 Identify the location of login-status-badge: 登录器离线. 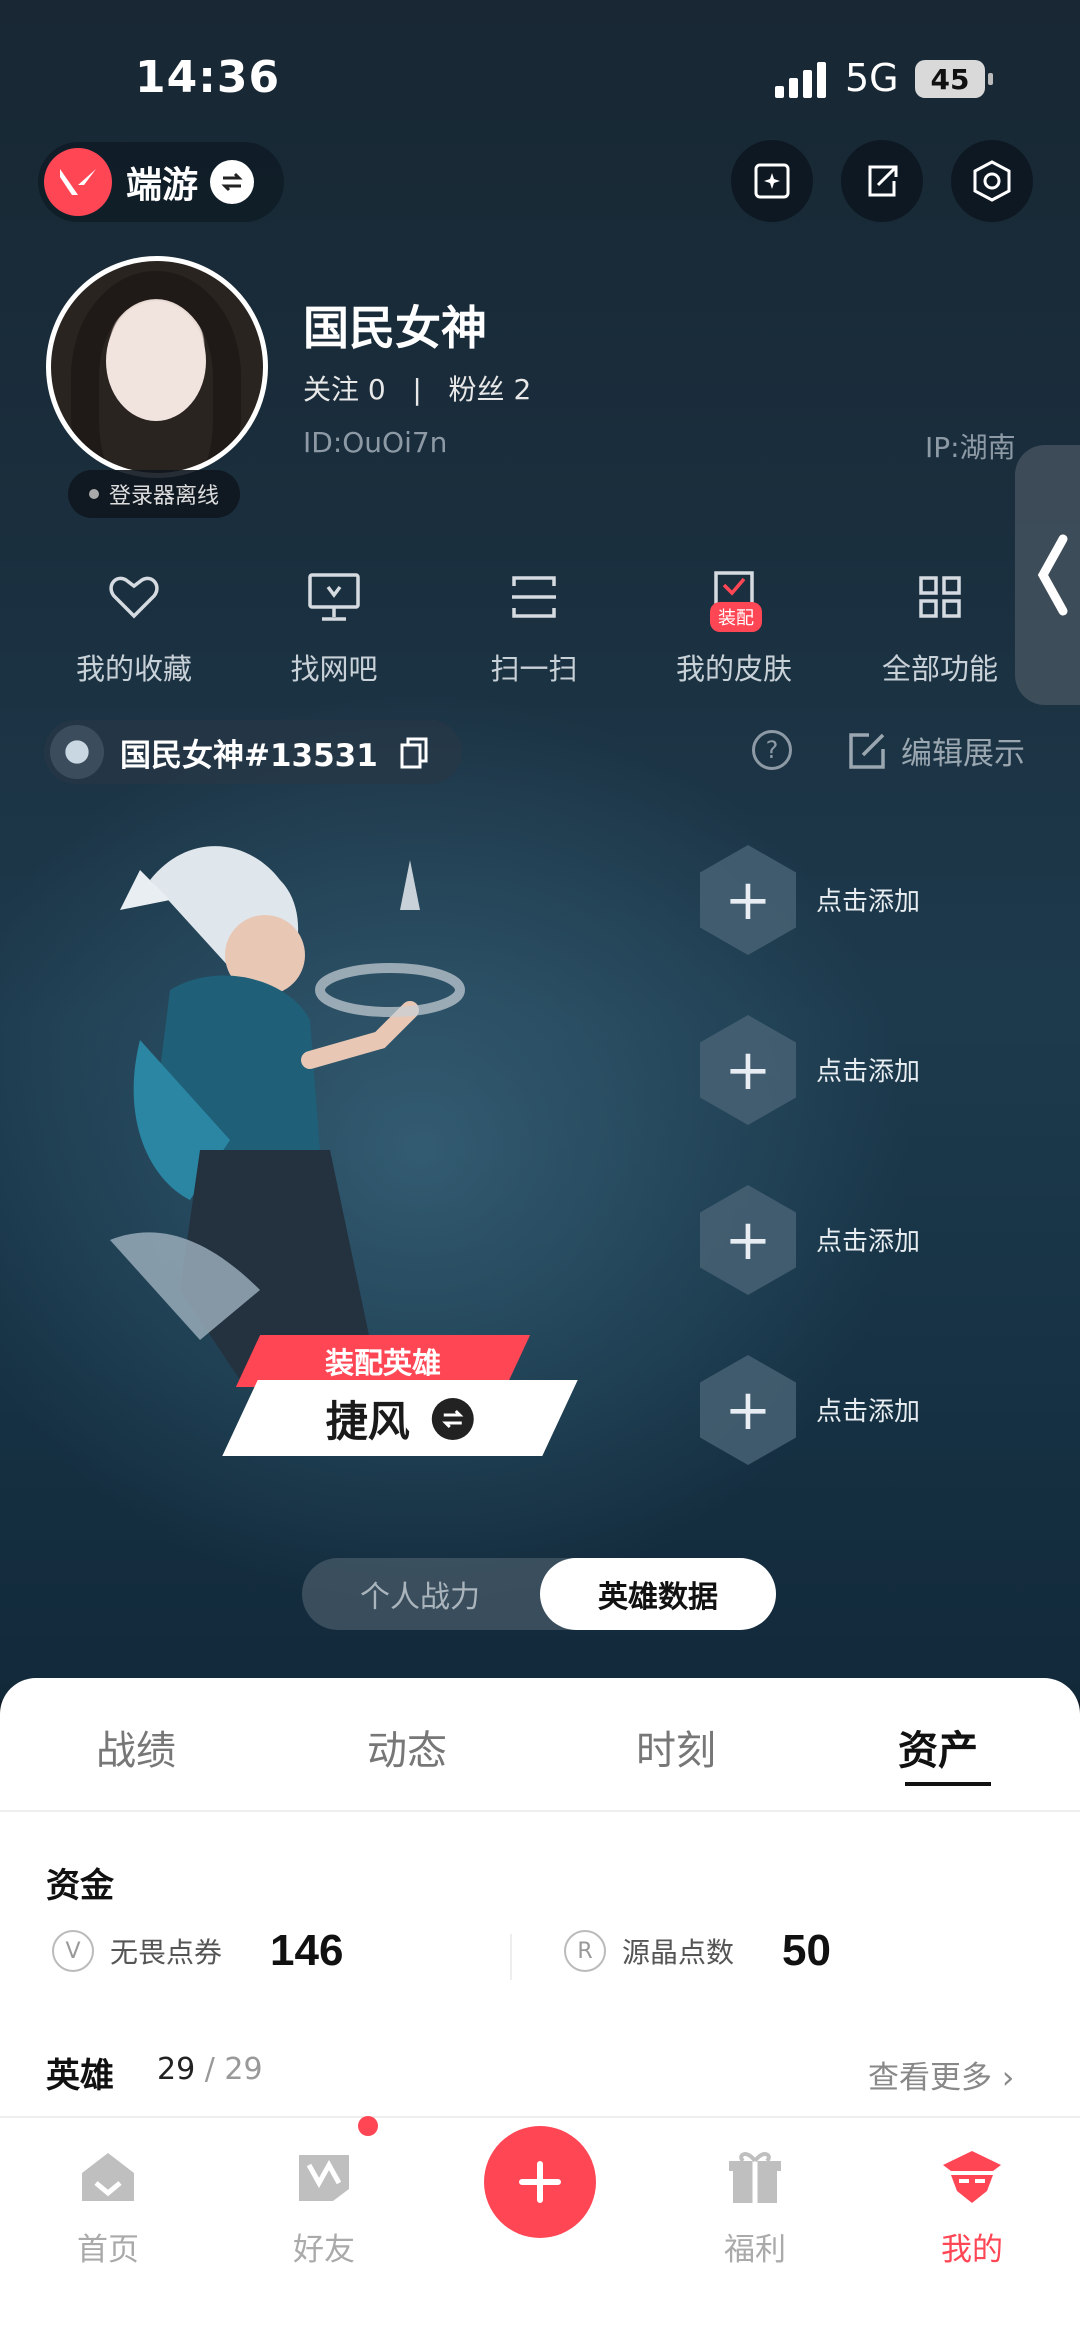
(154, 494).